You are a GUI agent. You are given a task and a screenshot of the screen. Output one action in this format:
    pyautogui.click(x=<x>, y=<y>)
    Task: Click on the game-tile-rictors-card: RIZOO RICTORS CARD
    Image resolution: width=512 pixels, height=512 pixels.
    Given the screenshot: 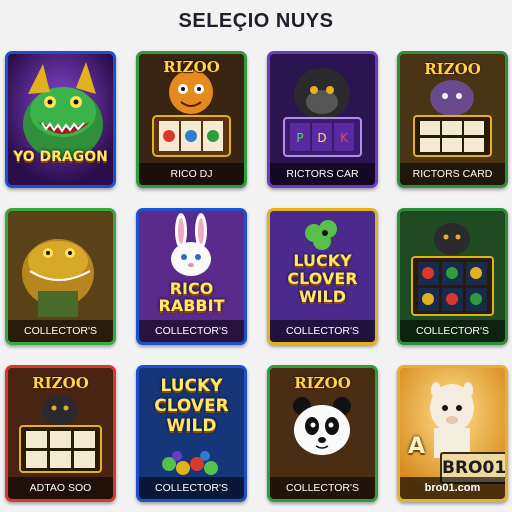 What is the action you would take?
    pyautogui.click(x=452, y=119)
    